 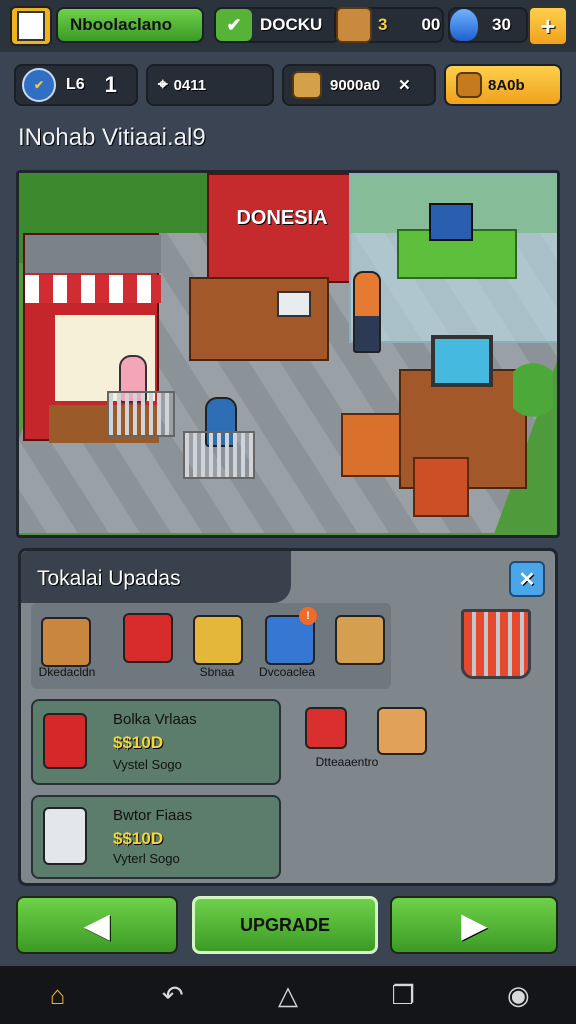 I want to click on clerk, so click(x=367, y=312).